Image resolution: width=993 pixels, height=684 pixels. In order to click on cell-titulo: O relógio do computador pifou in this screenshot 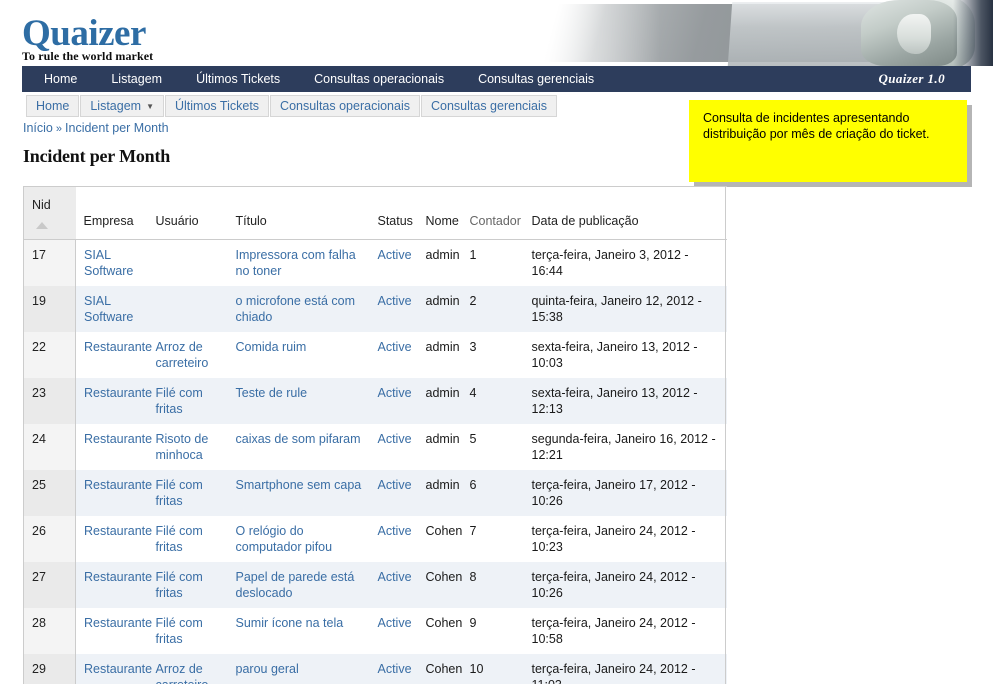, I will do `click(298, 539)`.